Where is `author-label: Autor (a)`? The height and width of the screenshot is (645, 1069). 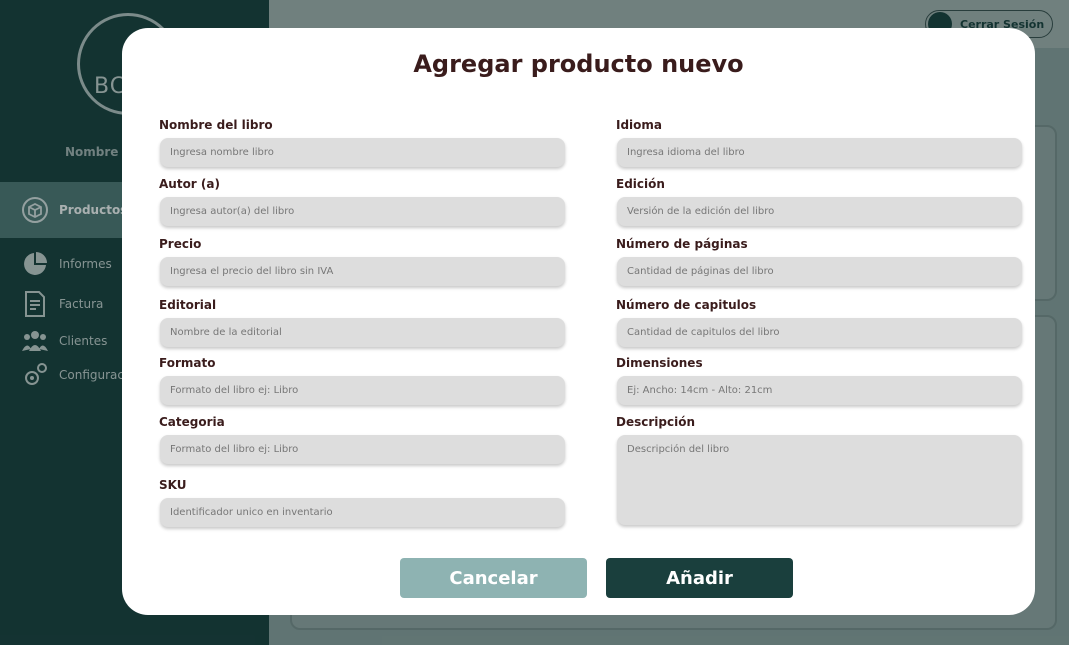 author-label: Autor (a) is located at coordinates (189, 184).